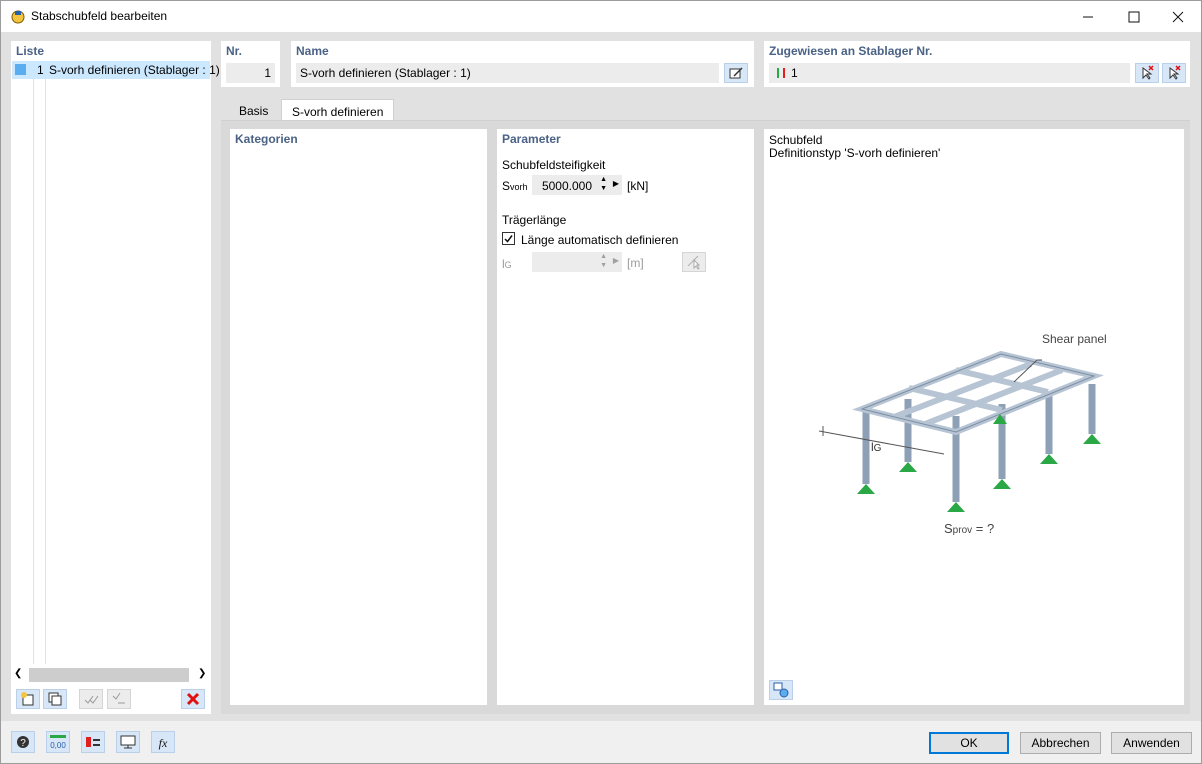  Describe the element at coordinates (1151, 743) in the screenshot. I see `apply-button: Anwenden` at that location.